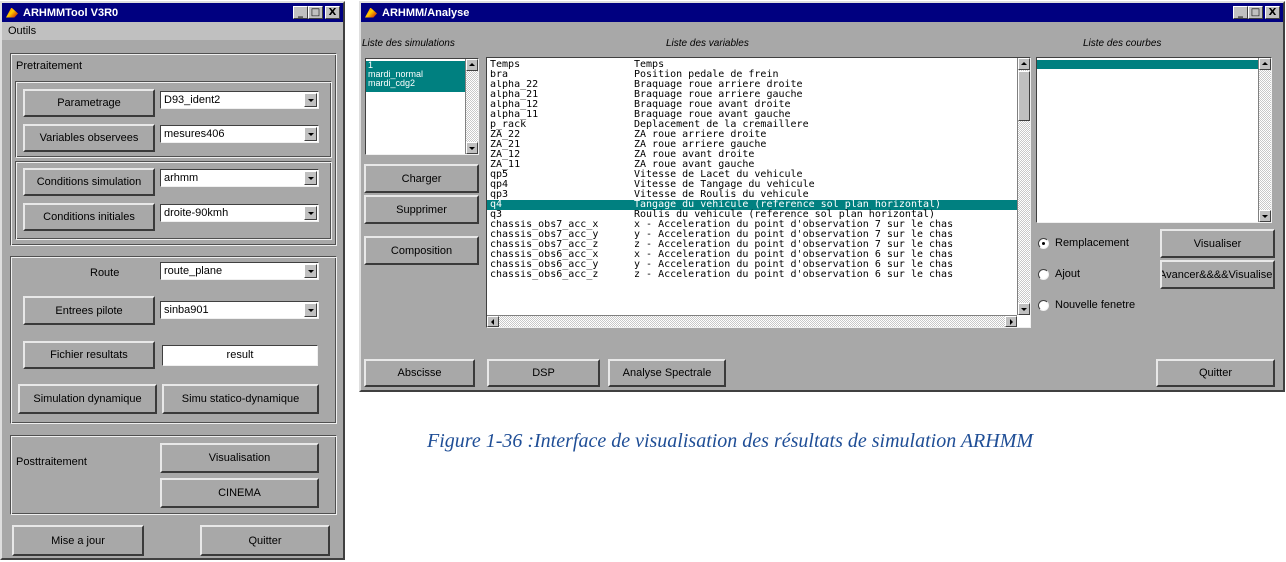 The image size is (1286, 562). What do you see at coordinates (1092, 243) in the screenshot?
I see `mode-remplacement-label: Remplacement` at bounding box center [1092, 243].